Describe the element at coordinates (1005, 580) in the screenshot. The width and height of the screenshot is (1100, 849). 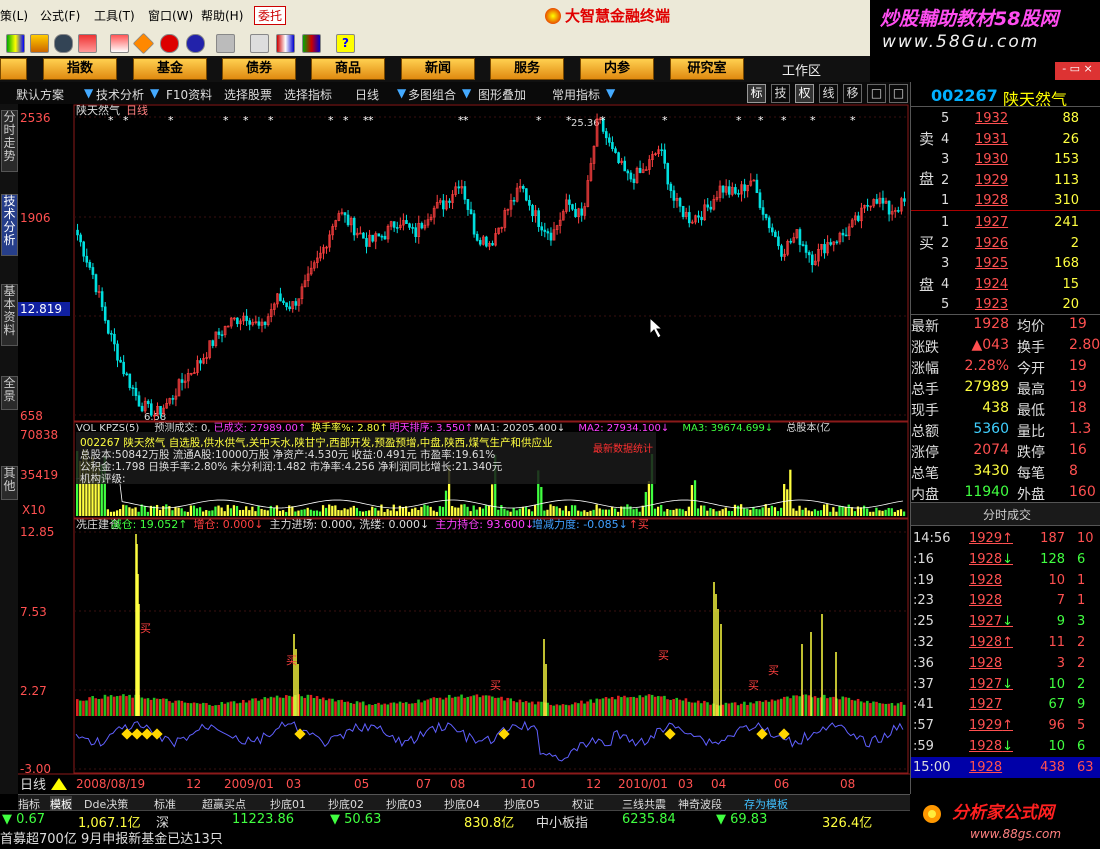
I see `trade-row: :19 1928 10 1` at that location.